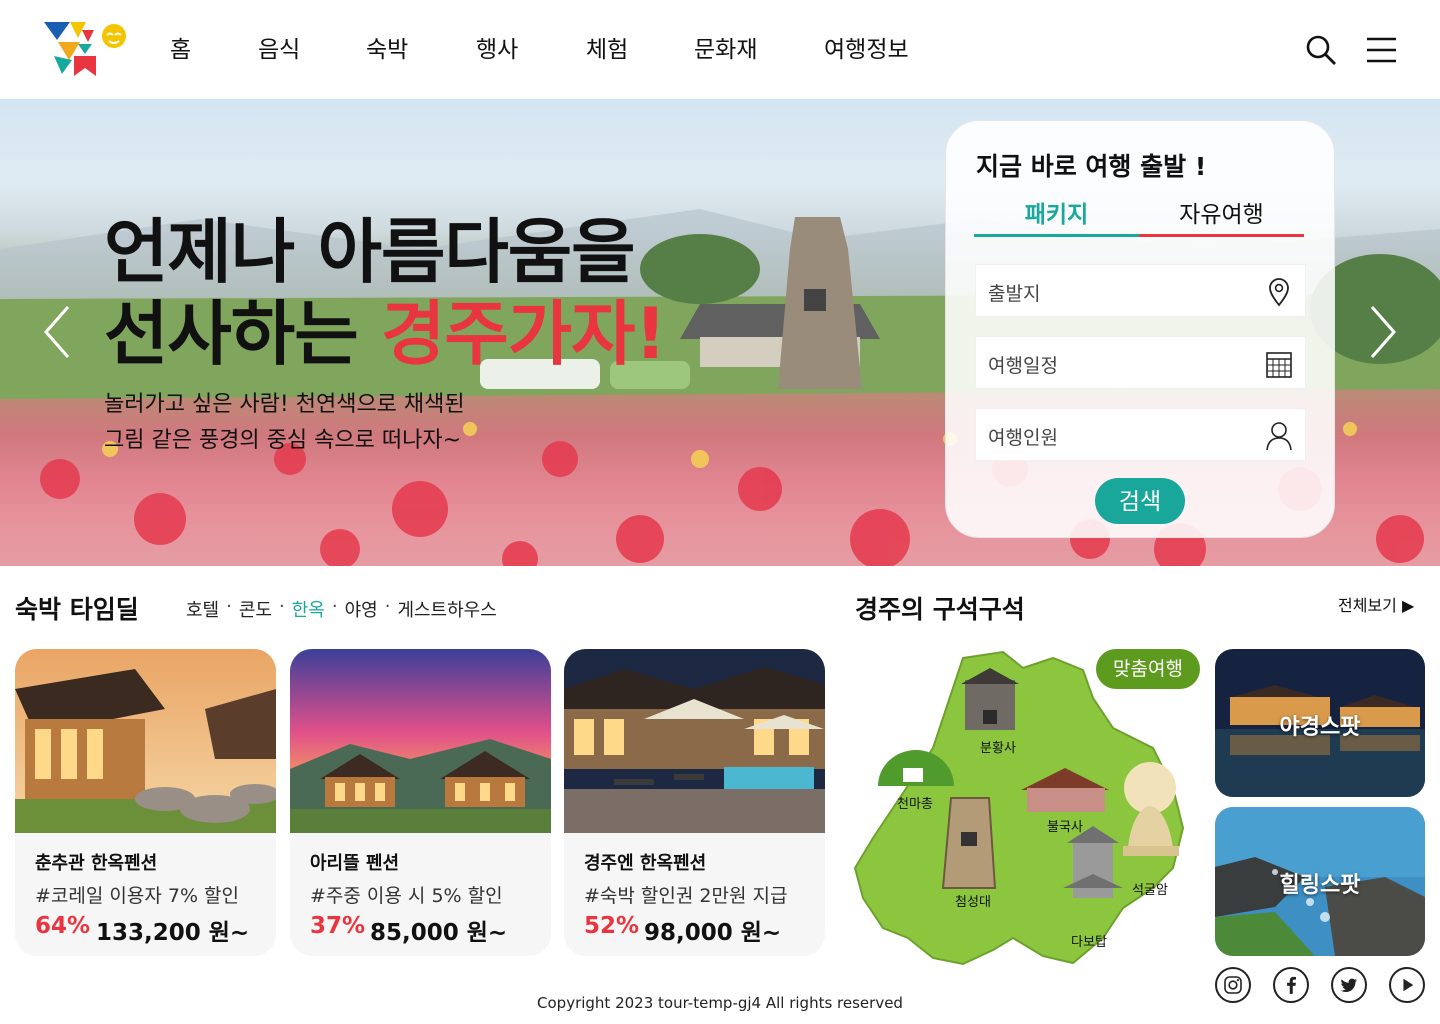 The height and width of the screenshot is (1024, 1440). What do you see at coordinates (145, 741) in the screenshot?
I see `hanok-photo` at bounding box center [145, 741].